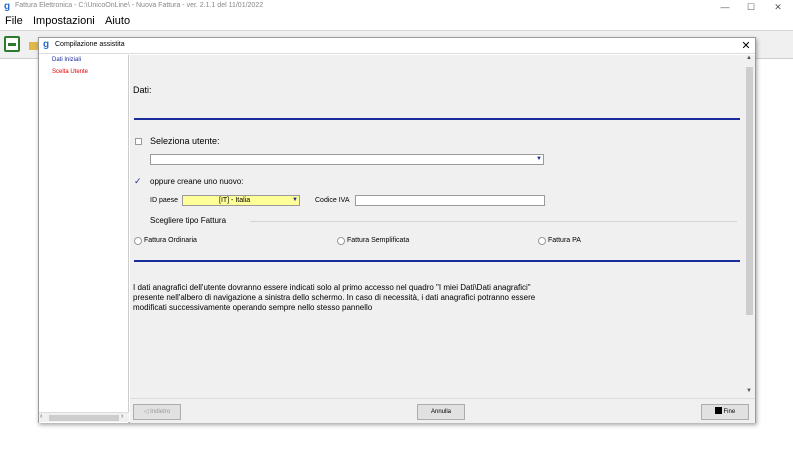 This screenshot has height=457, width=793. What do you see at coordinates (41, 416) in the screenshot?
I see `scroll-left-icon: ‹` at bounding box center [41, 416].